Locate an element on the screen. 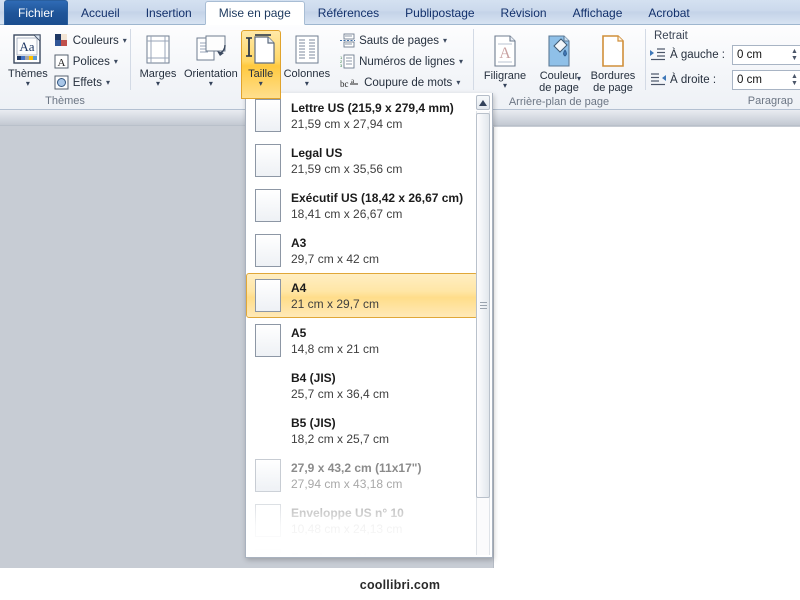 The image size is (800, 600). ribbon-tab-mise-en-page: Mise en page is located at coordinates (254, 13).